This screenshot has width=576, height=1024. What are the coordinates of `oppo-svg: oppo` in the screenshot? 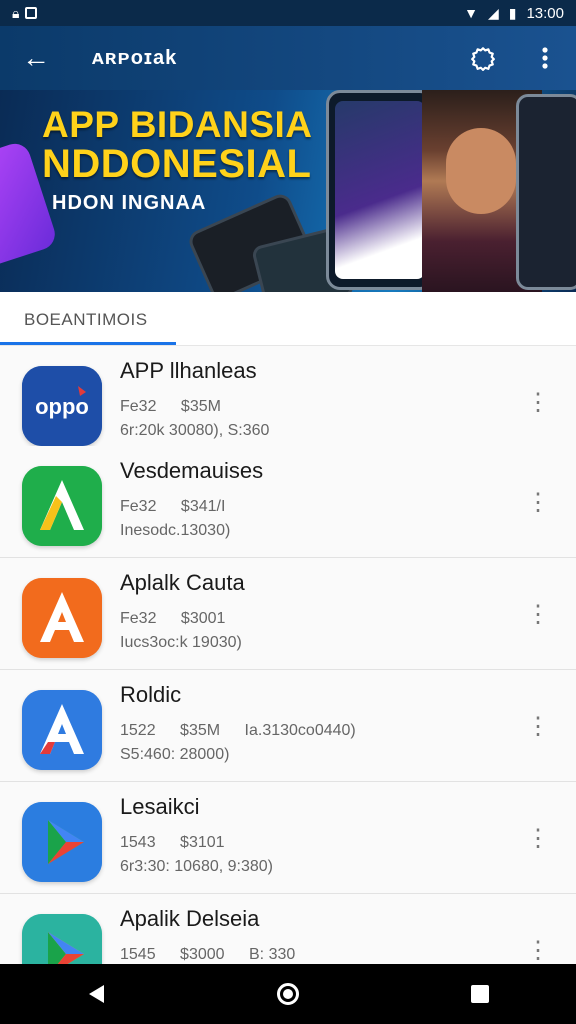 It's located at (62, 406).